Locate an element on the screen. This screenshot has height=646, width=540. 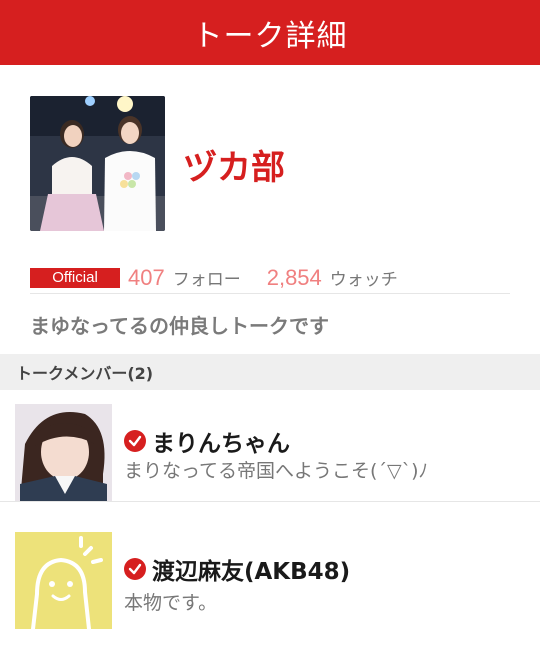
page-title: トーク詳細 is located at coordinates (270, 36).